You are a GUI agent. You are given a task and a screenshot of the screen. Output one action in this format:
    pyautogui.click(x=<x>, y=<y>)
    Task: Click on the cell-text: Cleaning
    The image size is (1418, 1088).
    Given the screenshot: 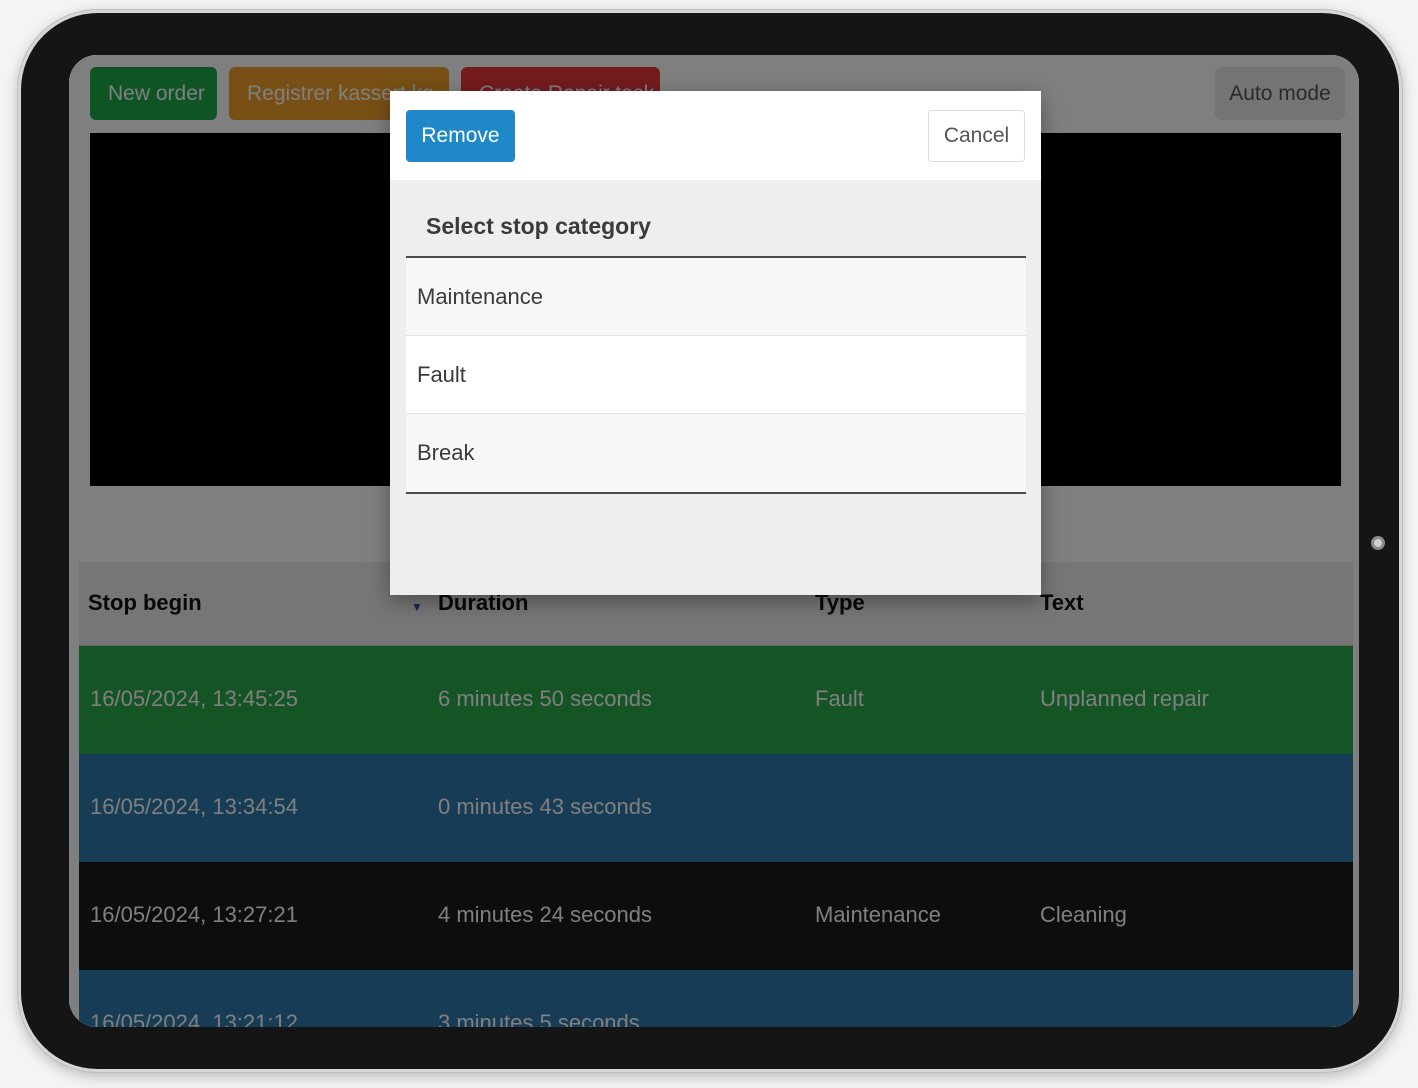 What is the action you would take?
    pyautogui.click(x=1083, y=914)
    